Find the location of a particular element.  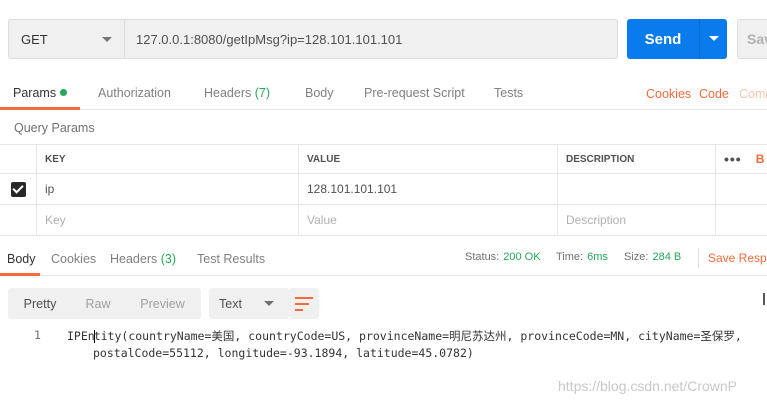

active-dot-icon is located at coordinates (64, 93).